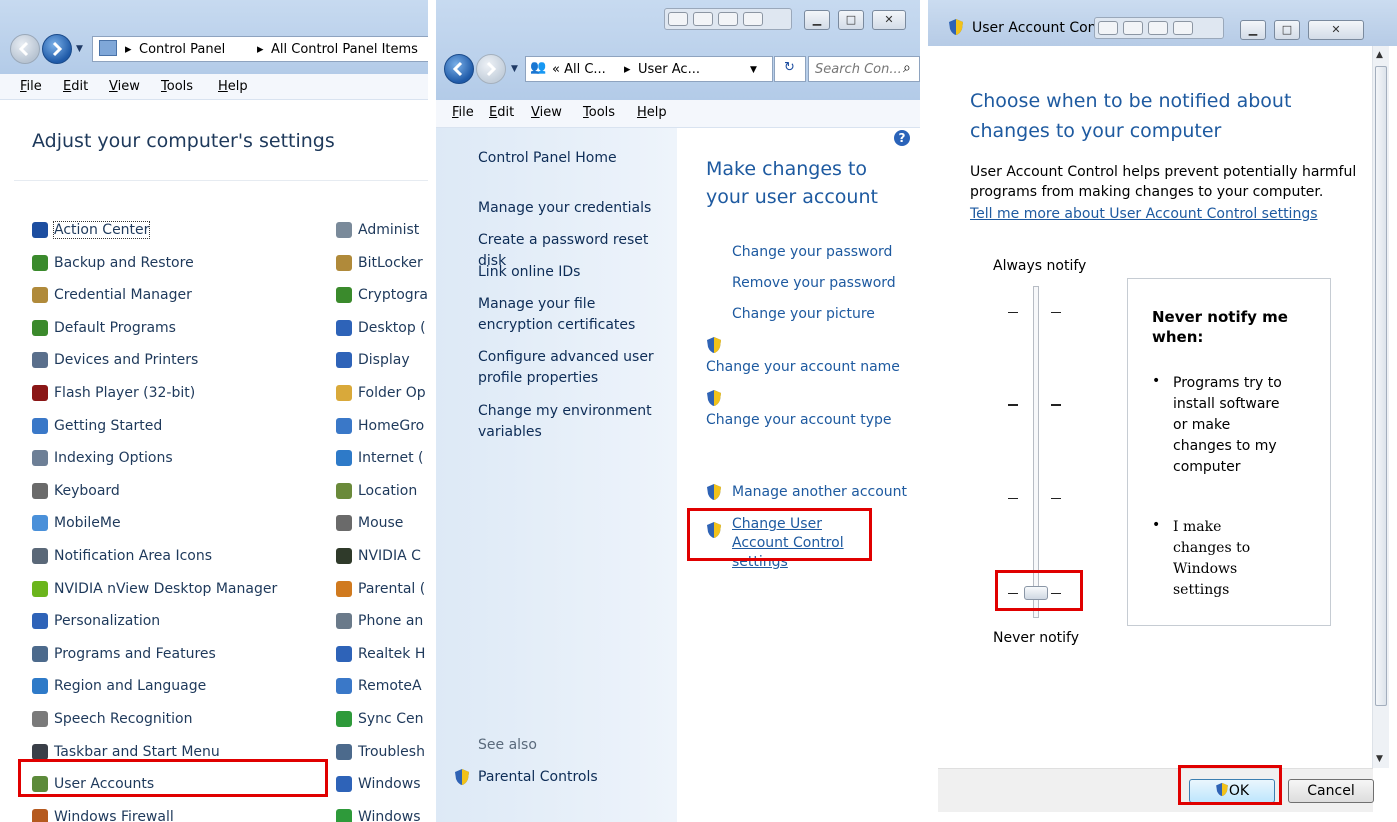 This screenshot has width=1397, height=822. Describe the element at coordinates (1379, 55) in the screenshot. I see `scroll-up-icon: ▲` at that location.